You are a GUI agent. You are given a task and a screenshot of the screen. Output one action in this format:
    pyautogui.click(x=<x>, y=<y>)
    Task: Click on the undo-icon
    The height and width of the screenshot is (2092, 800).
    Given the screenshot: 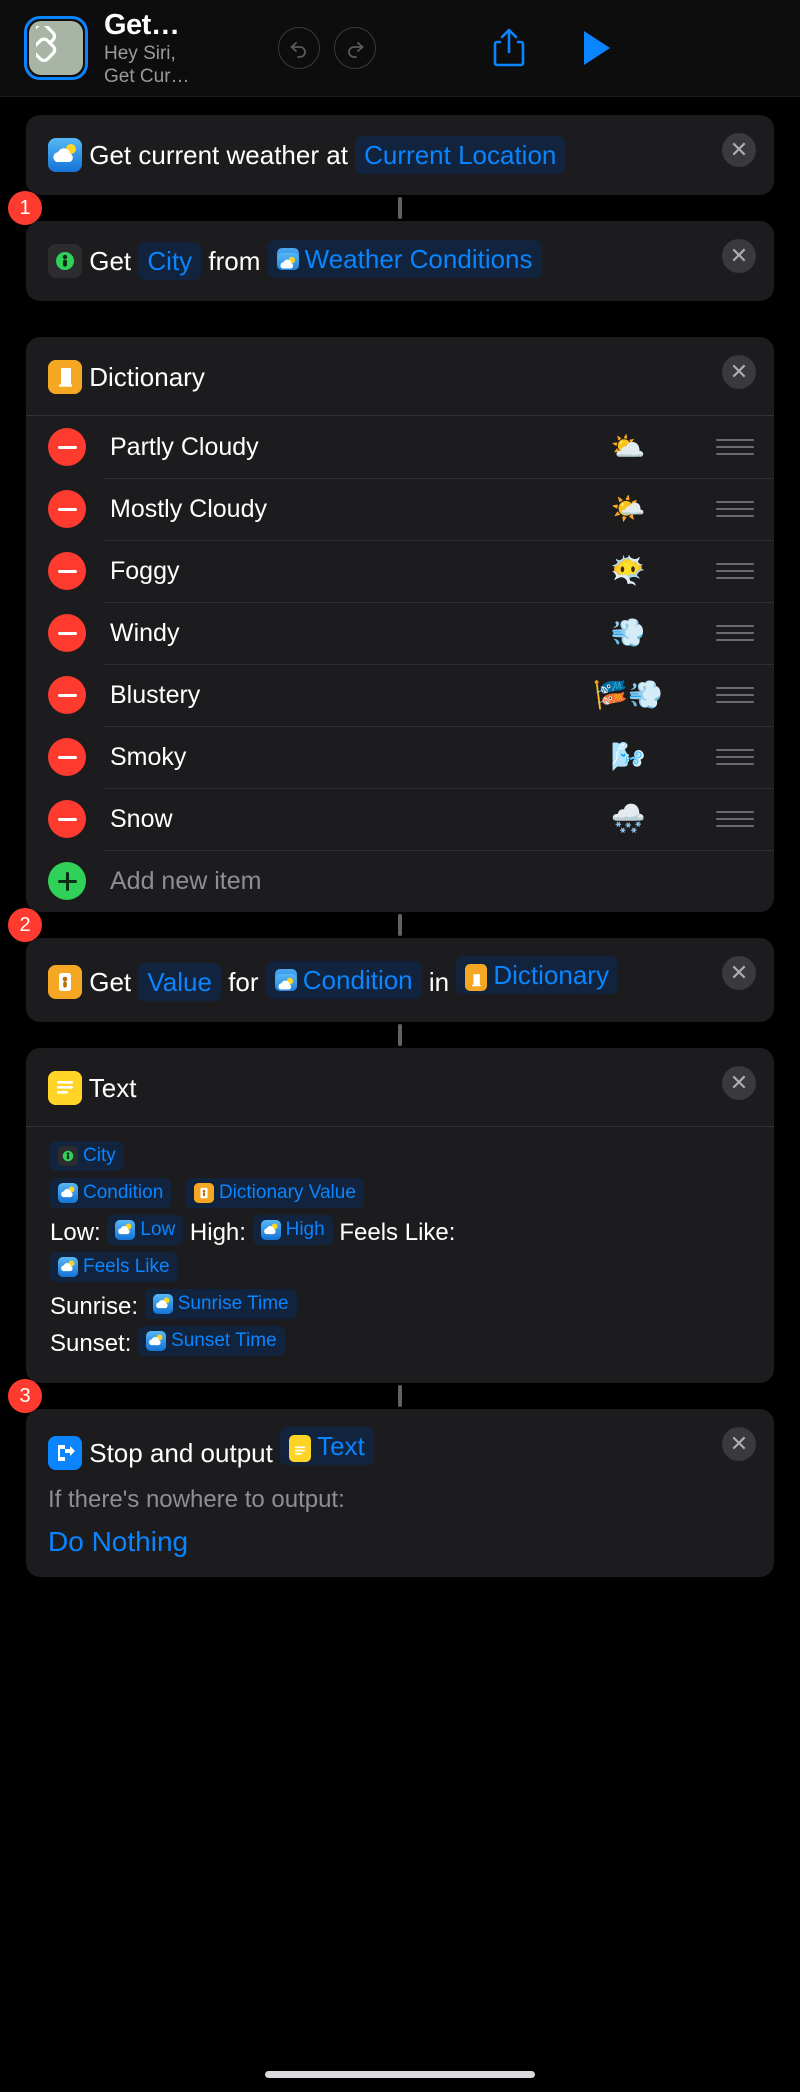 What is the action you would take?
    pyautogui.click(x=298, y=50)
    